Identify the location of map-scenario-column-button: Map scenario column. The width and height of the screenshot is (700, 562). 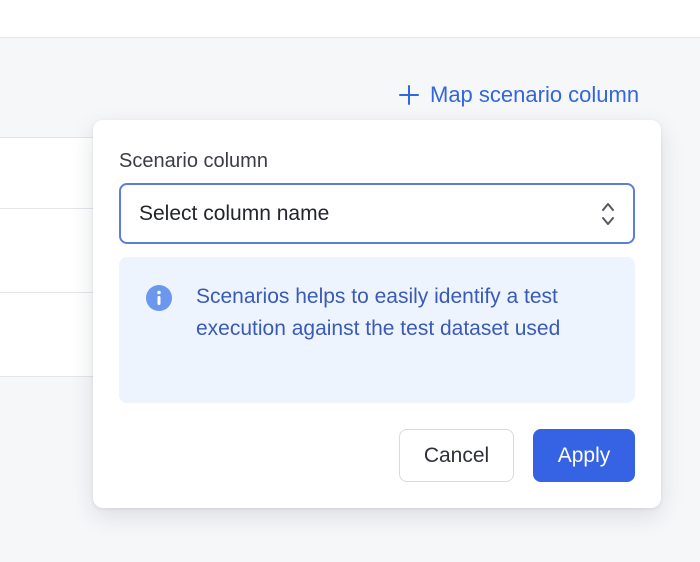
(518, 95).